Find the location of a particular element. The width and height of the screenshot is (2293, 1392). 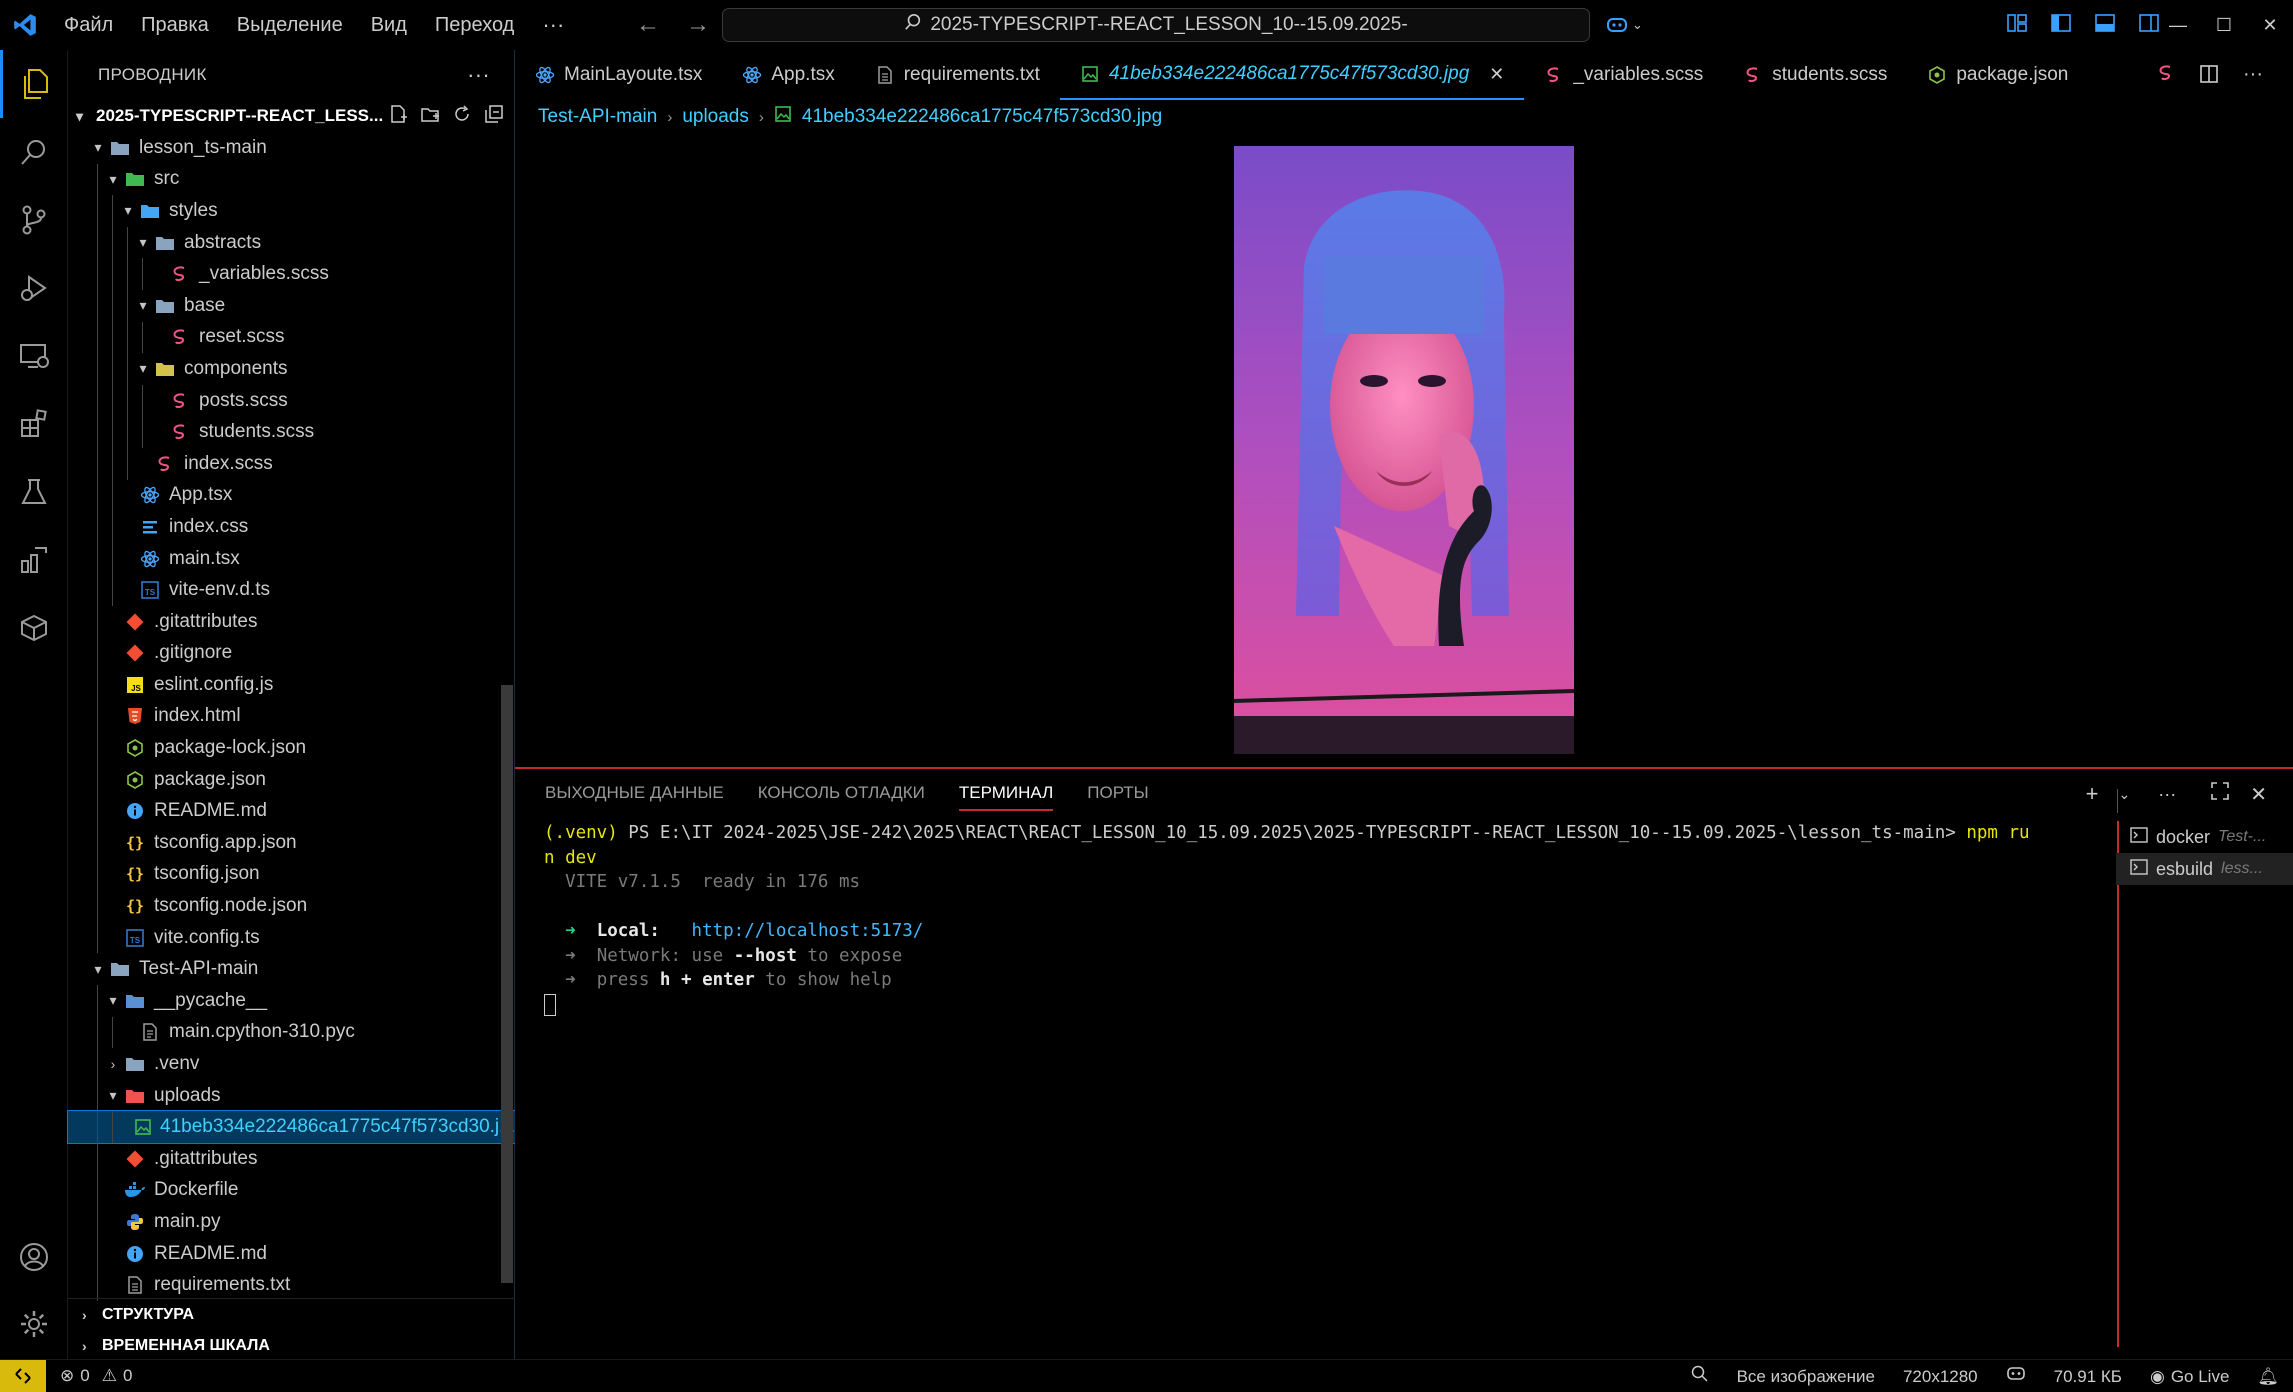

close-tab-icon: ✕ is located at coordinates (1496, 74).